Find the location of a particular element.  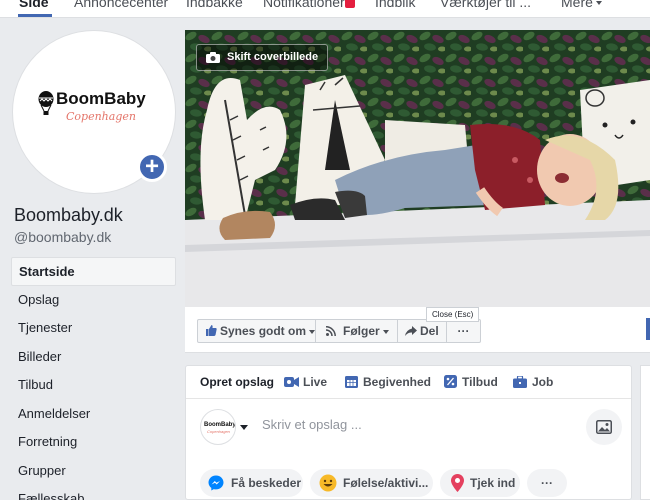

active-tab-indicator is located at coordinates (35, 15).